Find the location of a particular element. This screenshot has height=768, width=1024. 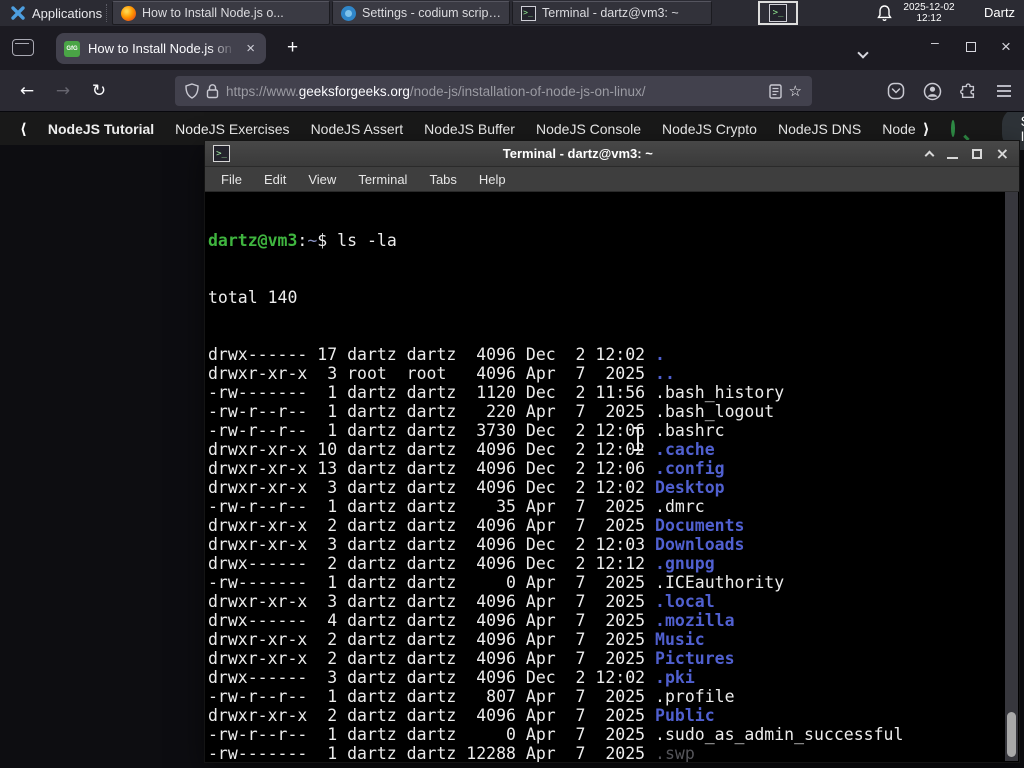

applications-label: Applications is located at coordinates (67, 13).